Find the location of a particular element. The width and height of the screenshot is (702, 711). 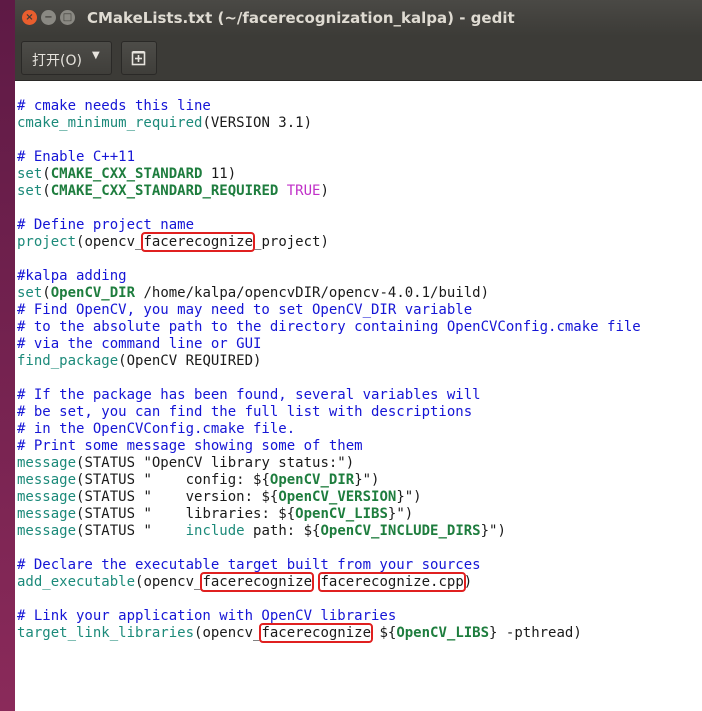

variable: OpenCV_INCLUDE_DIRS is located at coordinates (400, 531).